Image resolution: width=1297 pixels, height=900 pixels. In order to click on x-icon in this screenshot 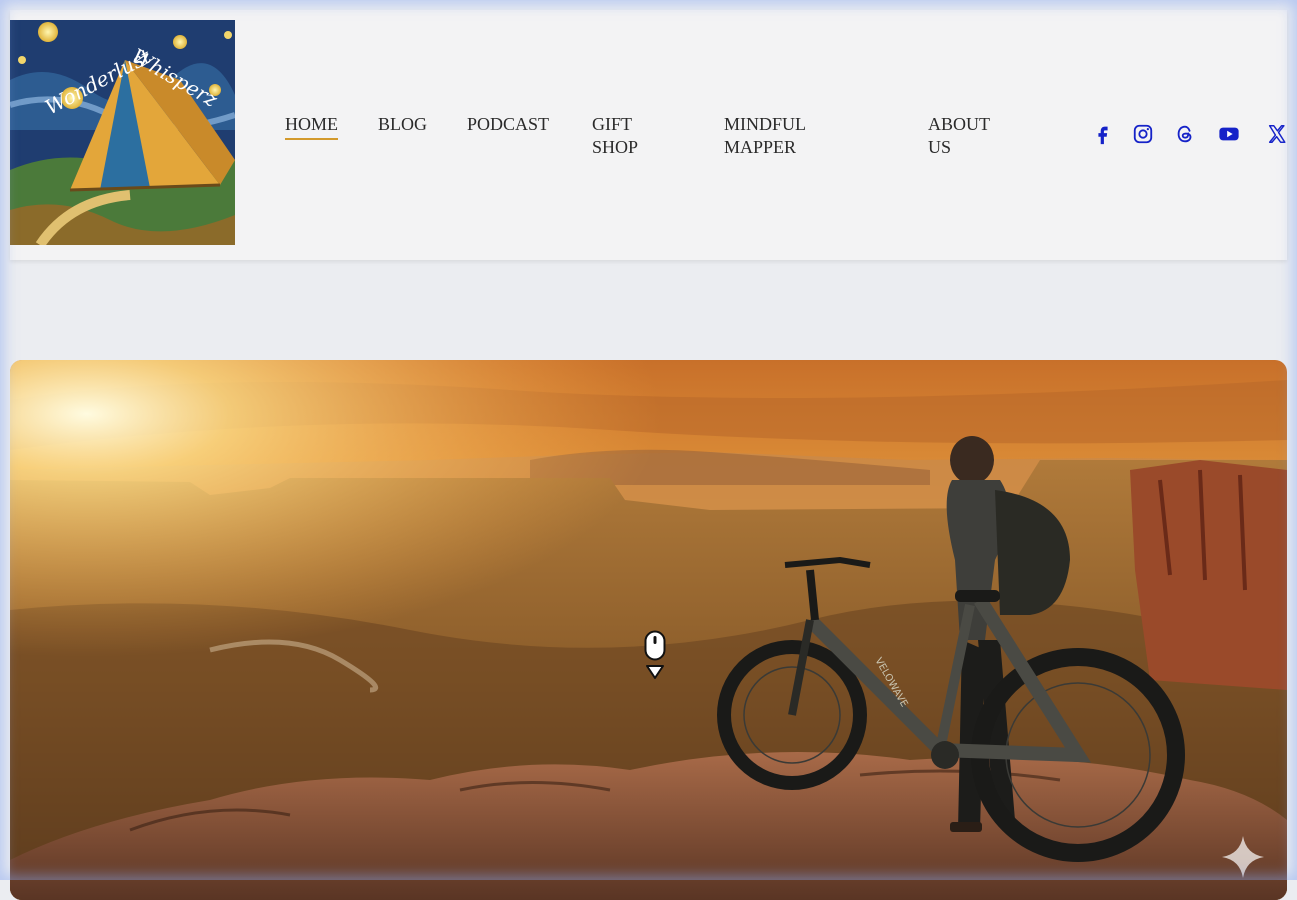, I will do `click(1277, 134)`.